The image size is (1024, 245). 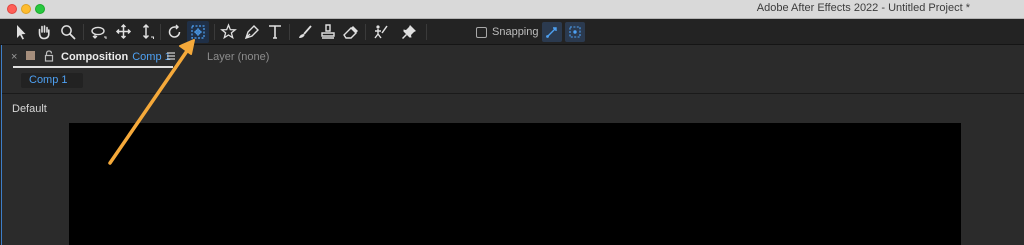 I want to click on arrow-icon, so click(x=21, y=32).